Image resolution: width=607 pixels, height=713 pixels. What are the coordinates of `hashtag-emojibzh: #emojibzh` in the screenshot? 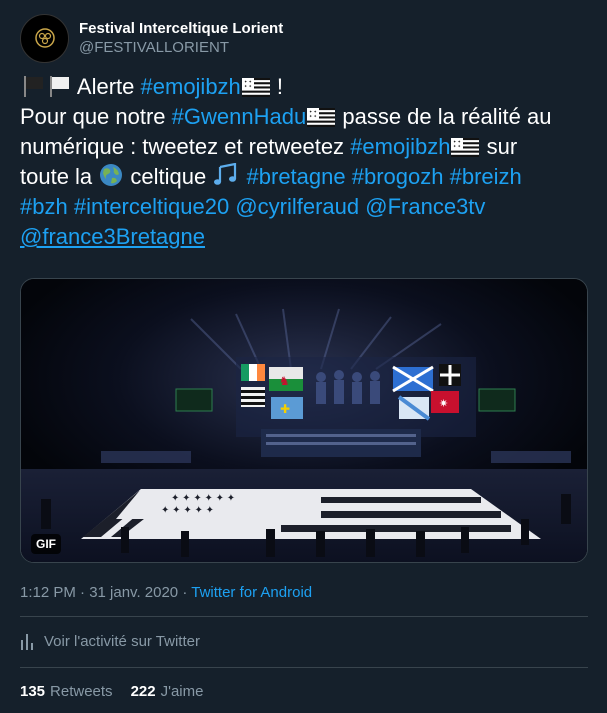 It's located at (191, 86).